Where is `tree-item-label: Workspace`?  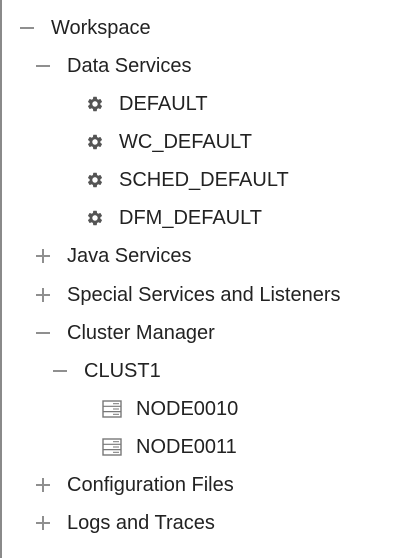 tree-item-label: Workspace is located at coordinates (101, 27).